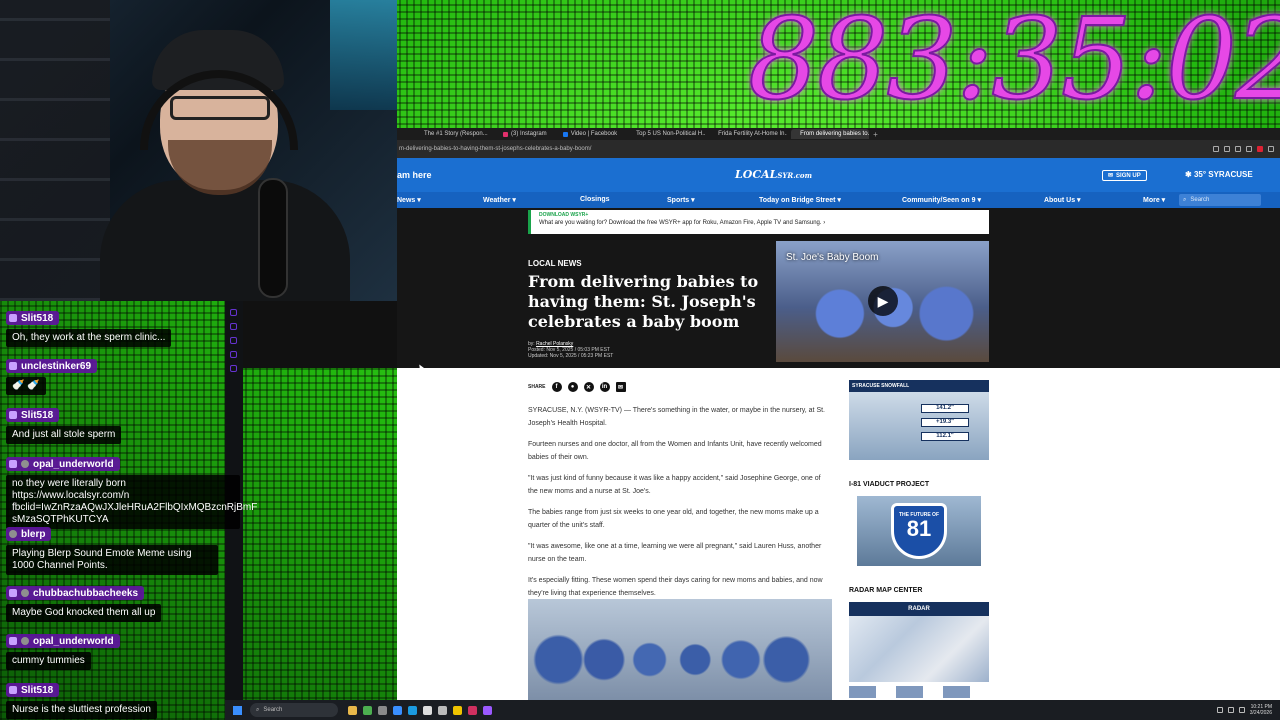 This screenshot has width=1280, height=720. Describe the element at coordinates (525, 134) in the screenshot. I see `browser-tab: (3) Instagram` at that location.